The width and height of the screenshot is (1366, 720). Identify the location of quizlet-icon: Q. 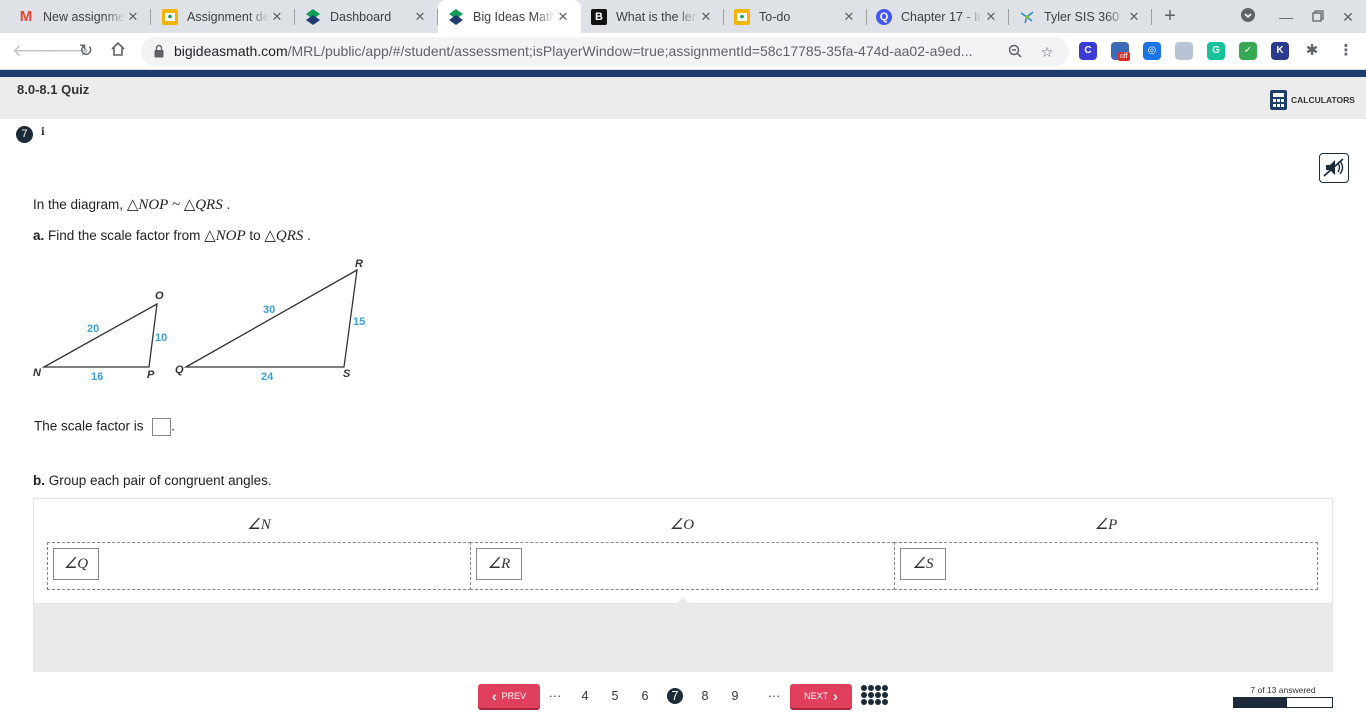
(884, 16).